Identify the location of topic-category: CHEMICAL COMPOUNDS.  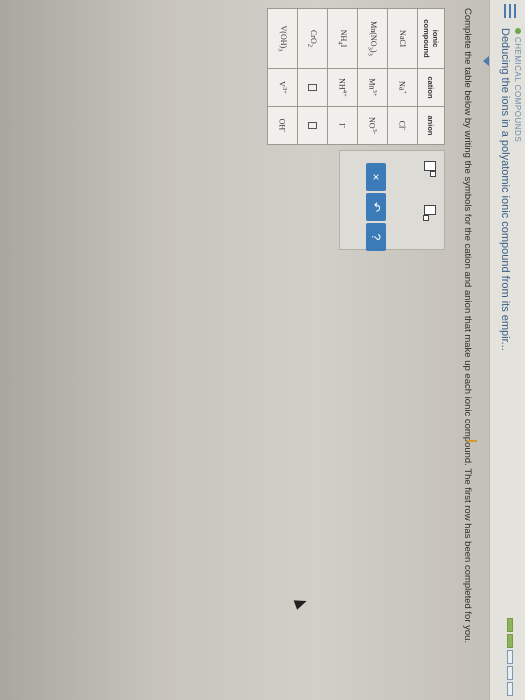
(517, 85).